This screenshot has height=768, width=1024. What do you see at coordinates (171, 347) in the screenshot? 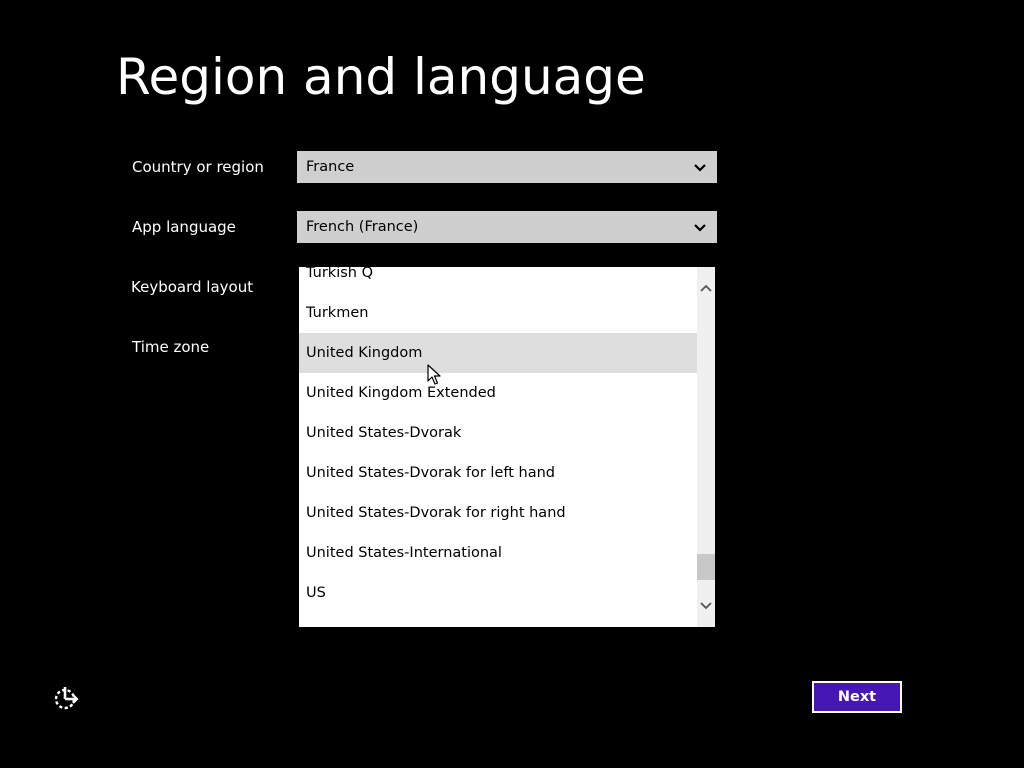
I see `time-zone-label: Time zone` at bounding box center [171, 347].